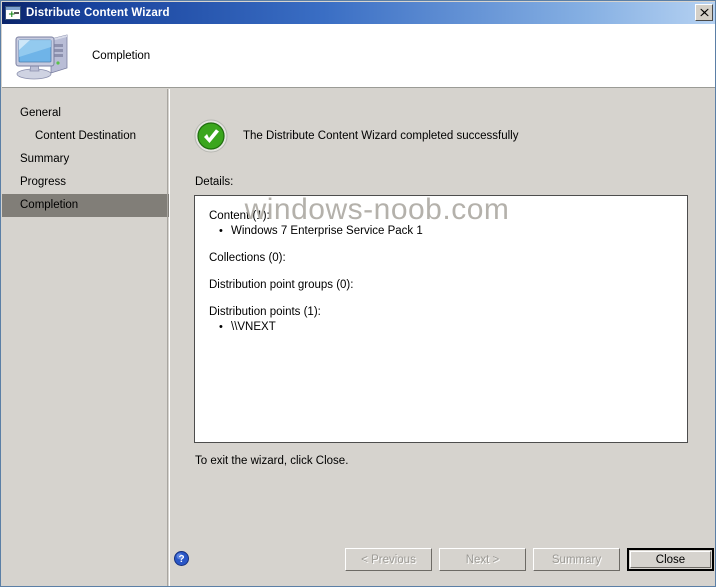  I want to click on detail-bullet-list: Windows 7 Enterprise Service Pack 1, so click(441, 231).